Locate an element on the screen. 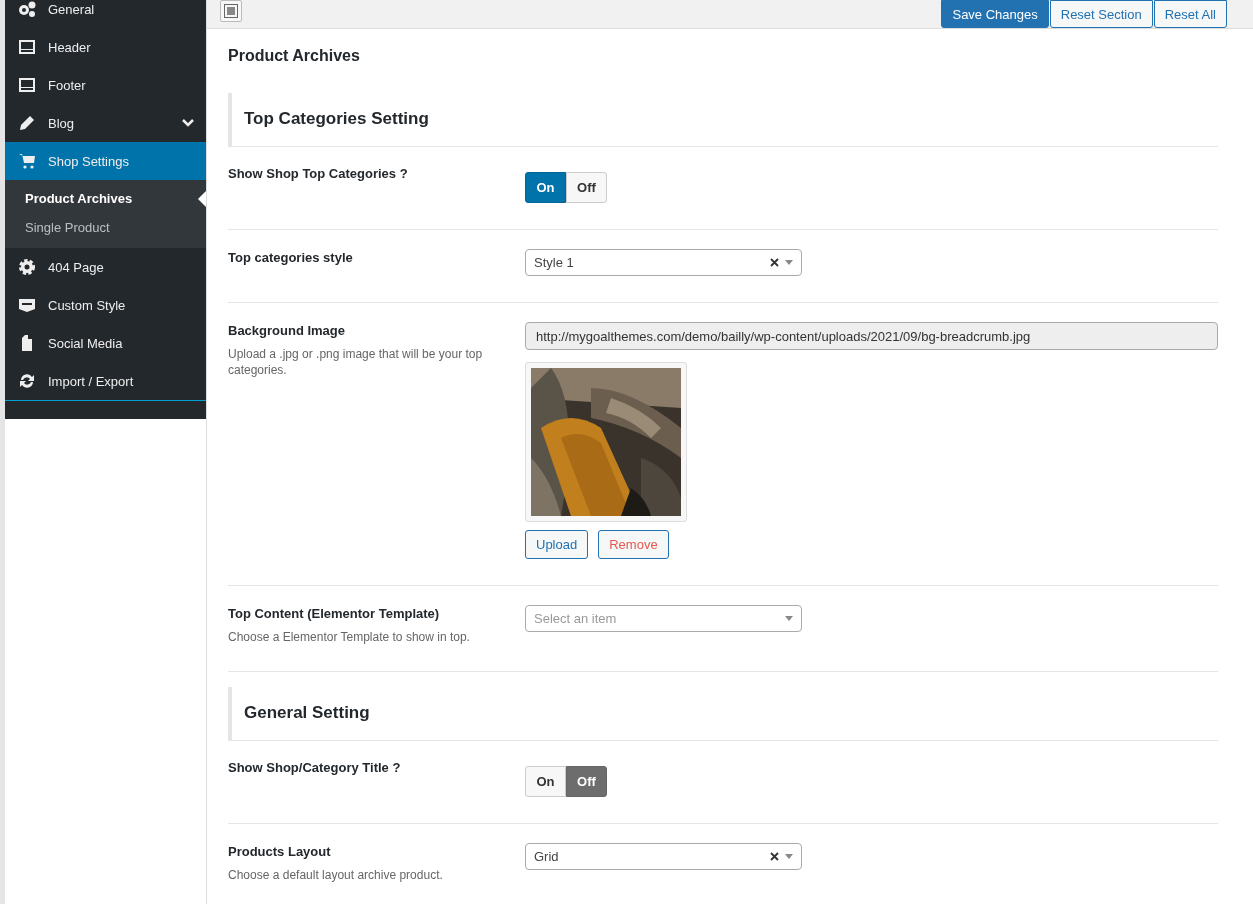 The image size is (1253, 904). select-field: Grid is located at coordinates (663, 856).